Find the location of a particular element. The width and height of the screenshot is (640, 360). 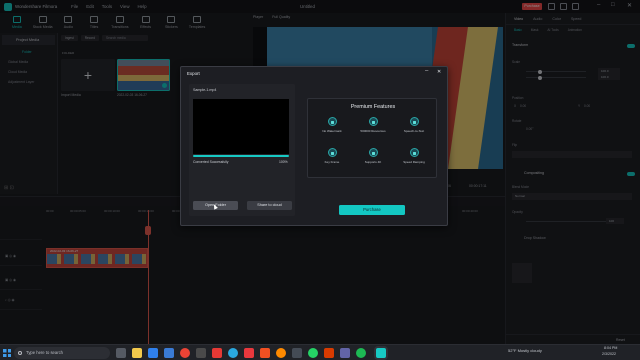

export-progress-bar is located at coordinates (241, 156).